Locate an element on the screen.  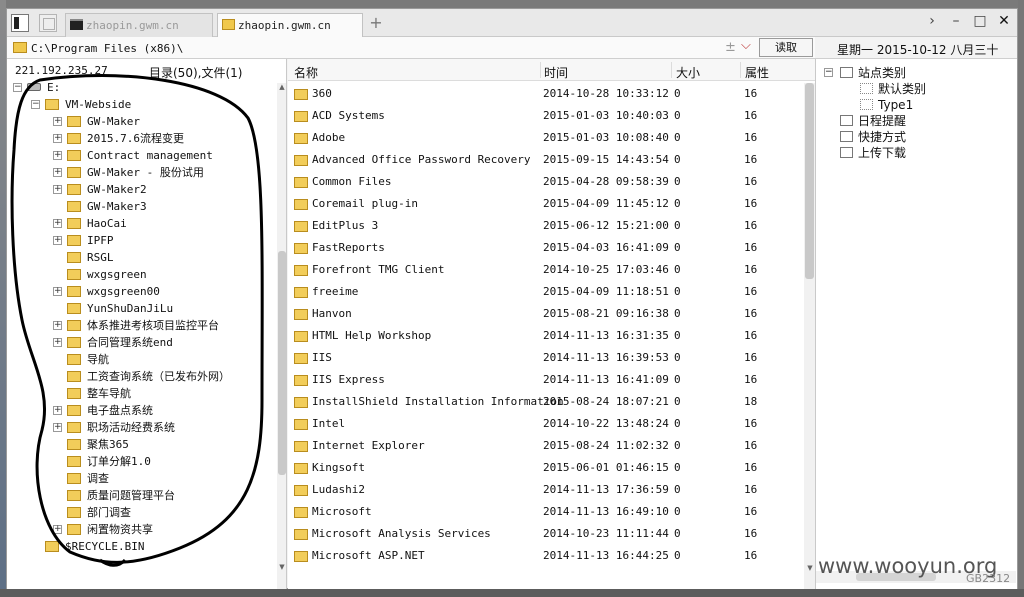
tree-item: + GW-Maker2 is located at coordinates (141, 189).